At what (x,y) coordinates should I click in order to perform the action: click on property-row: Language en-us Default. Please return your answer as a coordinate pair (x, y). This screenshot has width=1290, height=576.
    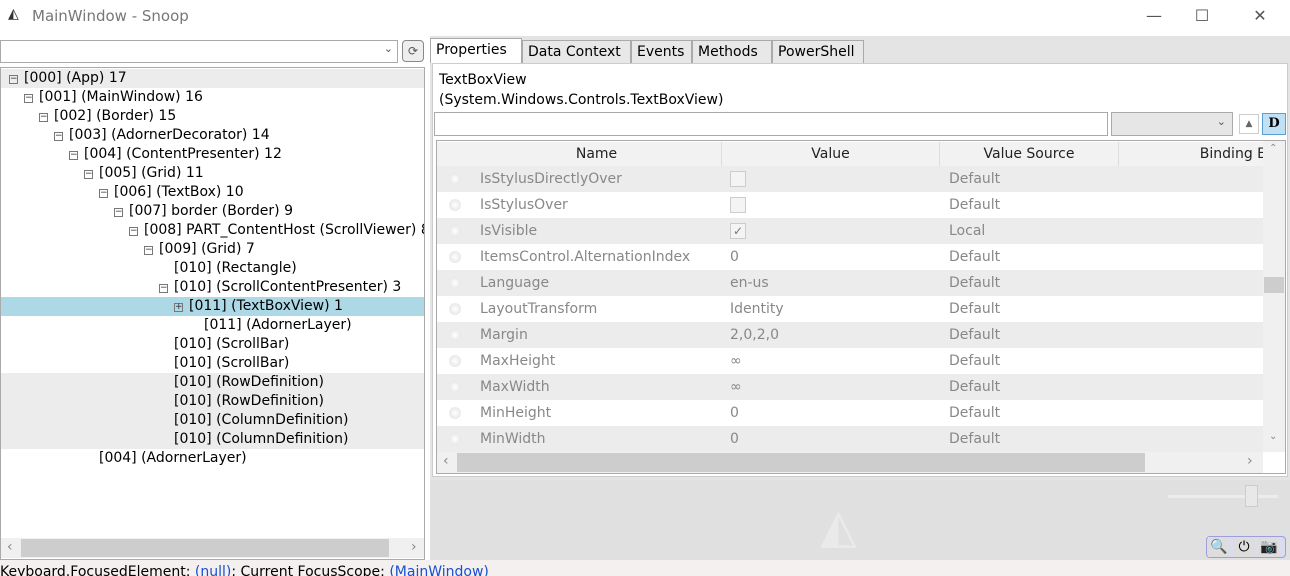
    Looking at the image, I should click on (850, 283).